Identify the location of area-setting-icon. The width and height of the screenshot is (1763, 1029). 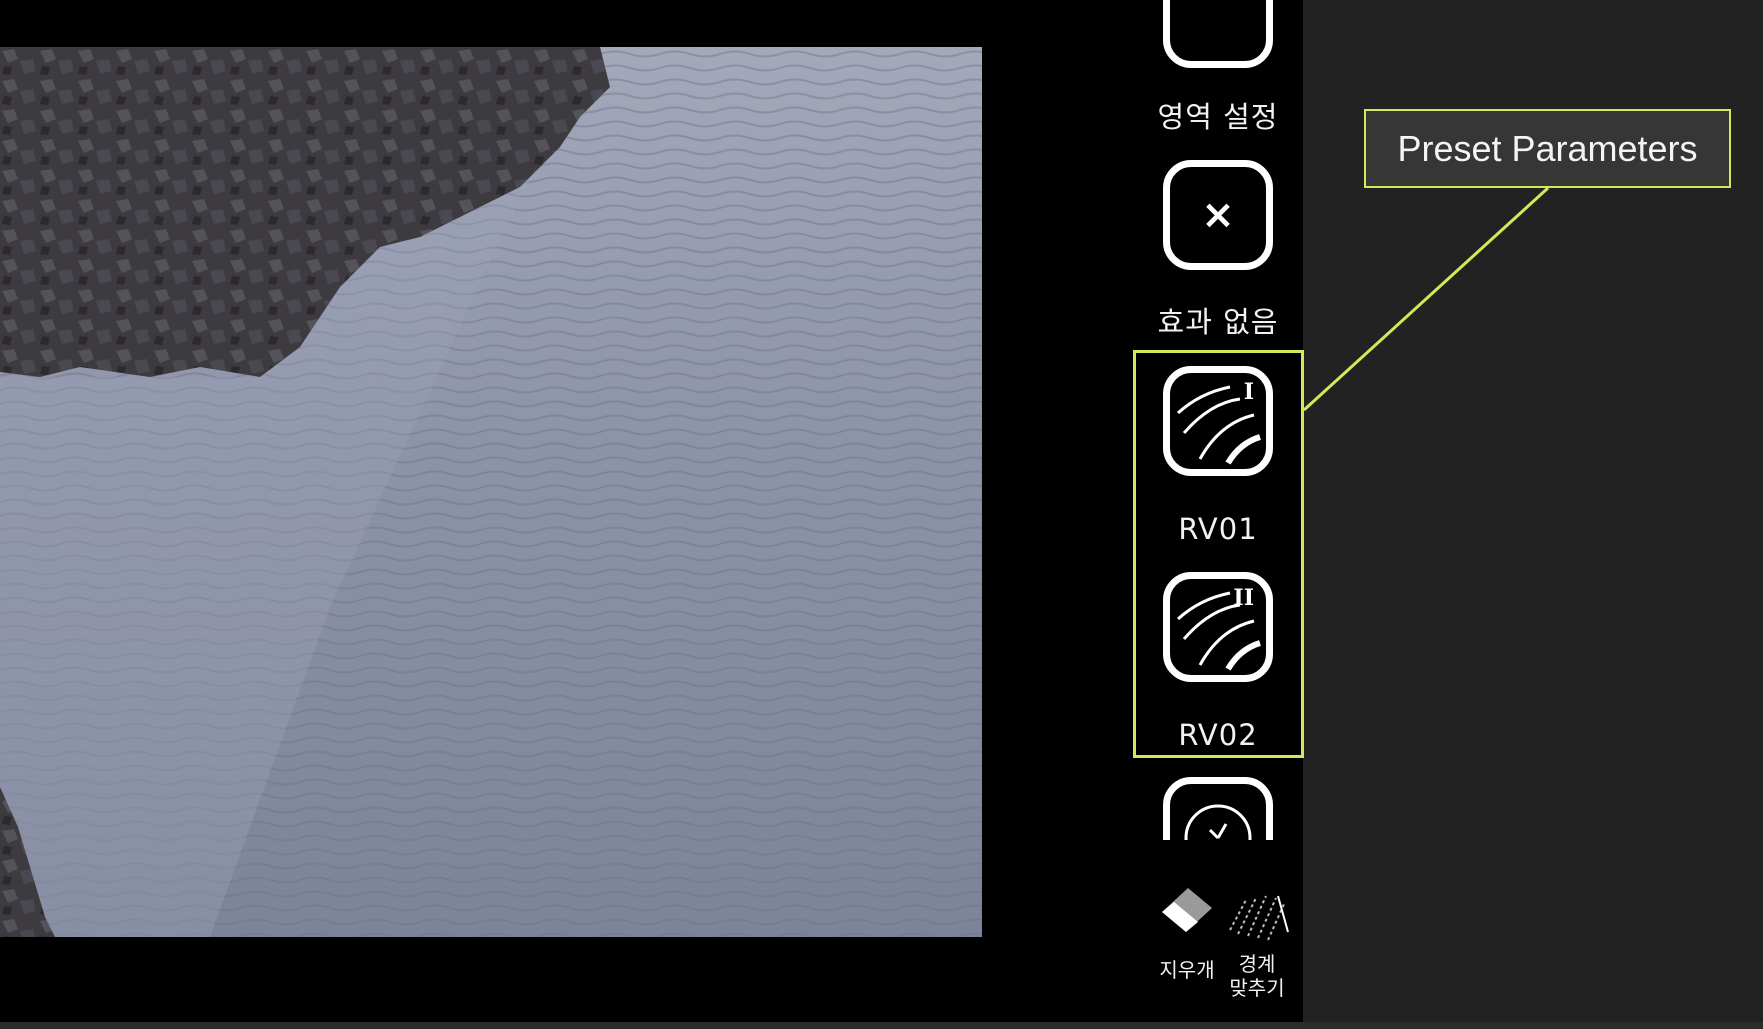
(1218, 34).